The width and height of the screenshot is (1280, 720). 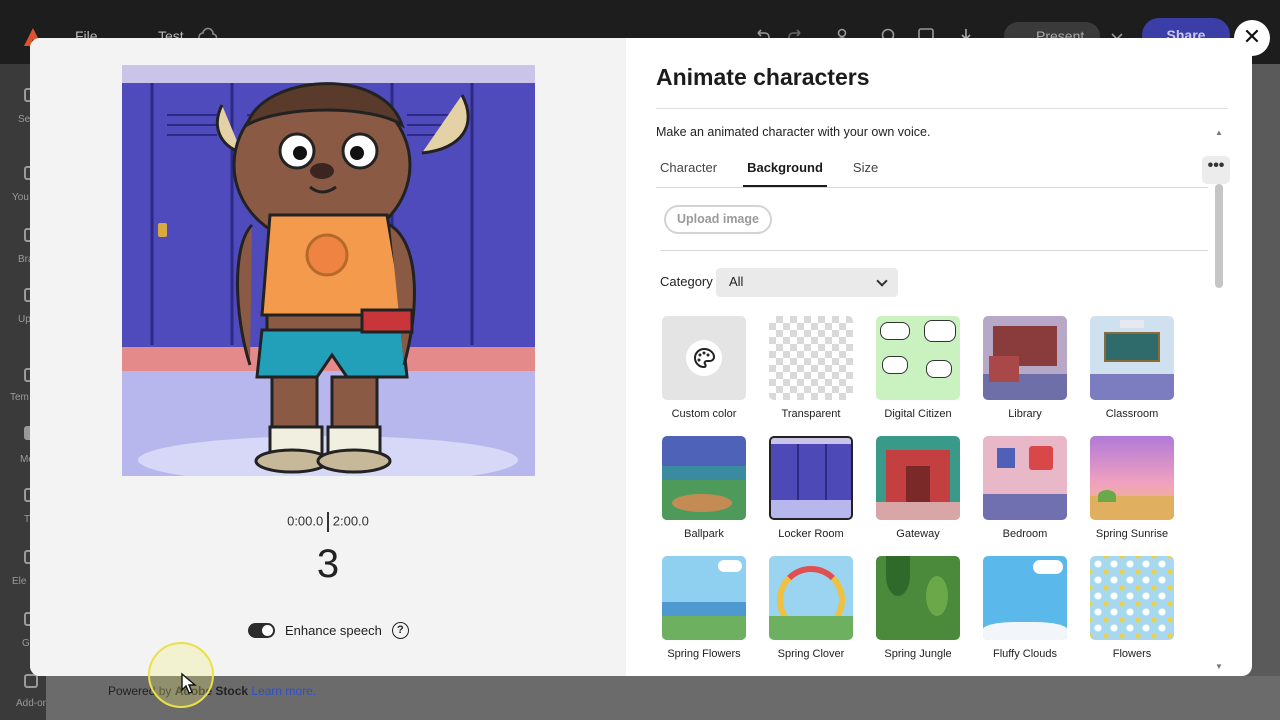 What do you see at coordinates (19, 581) in the screenshot?
I see `rail-item-elements: Ele` at bounding box center [19, 581].